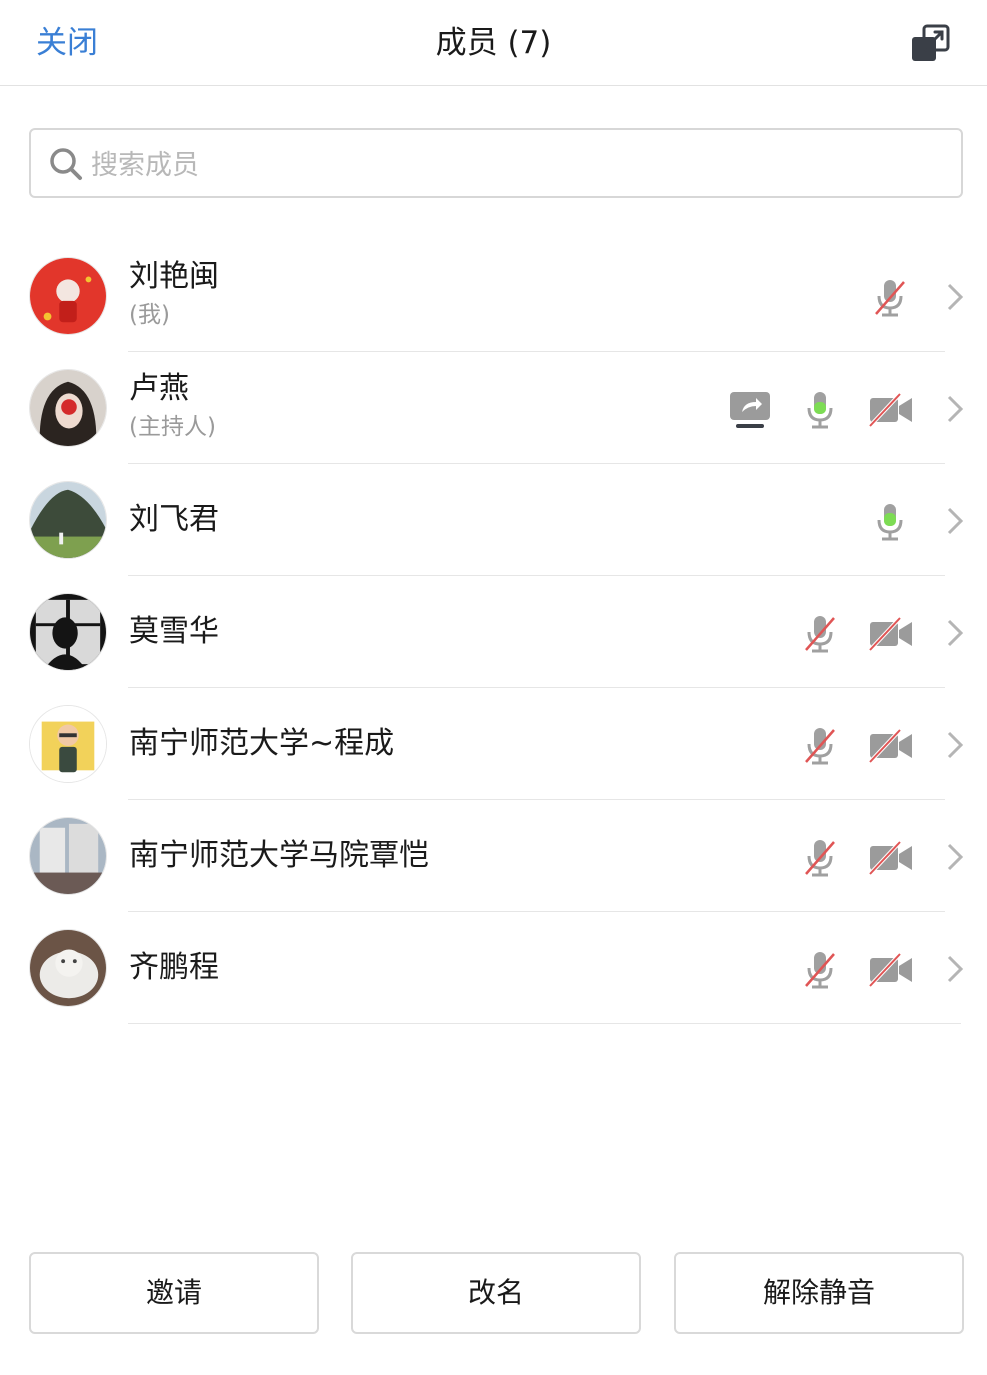 Image resolution: width=987 pixels, height=1375 pixels. I want to click on rename-button: 改名, so click(496, 1293).